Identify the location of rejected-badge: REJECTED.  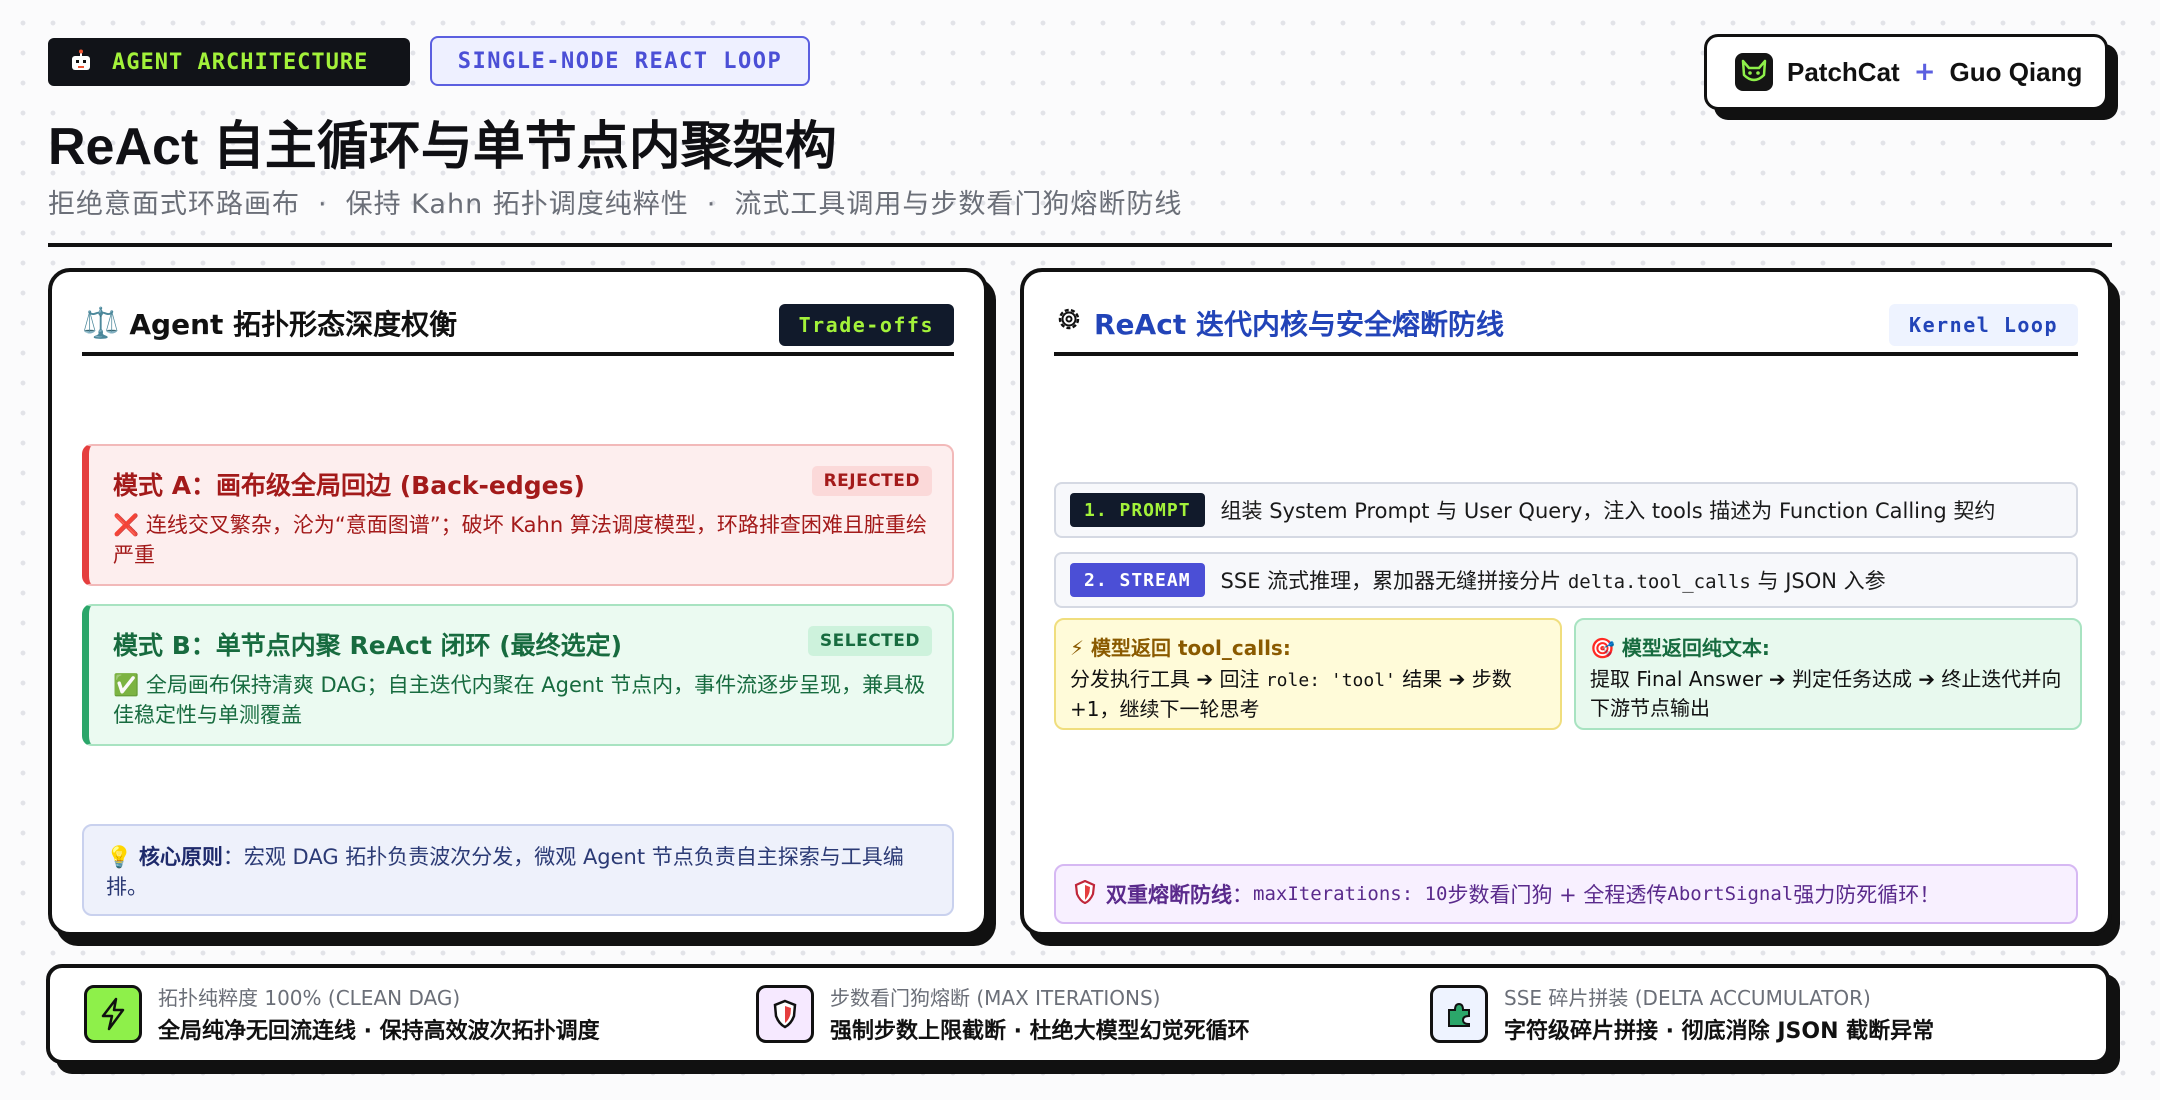
(871, 481).